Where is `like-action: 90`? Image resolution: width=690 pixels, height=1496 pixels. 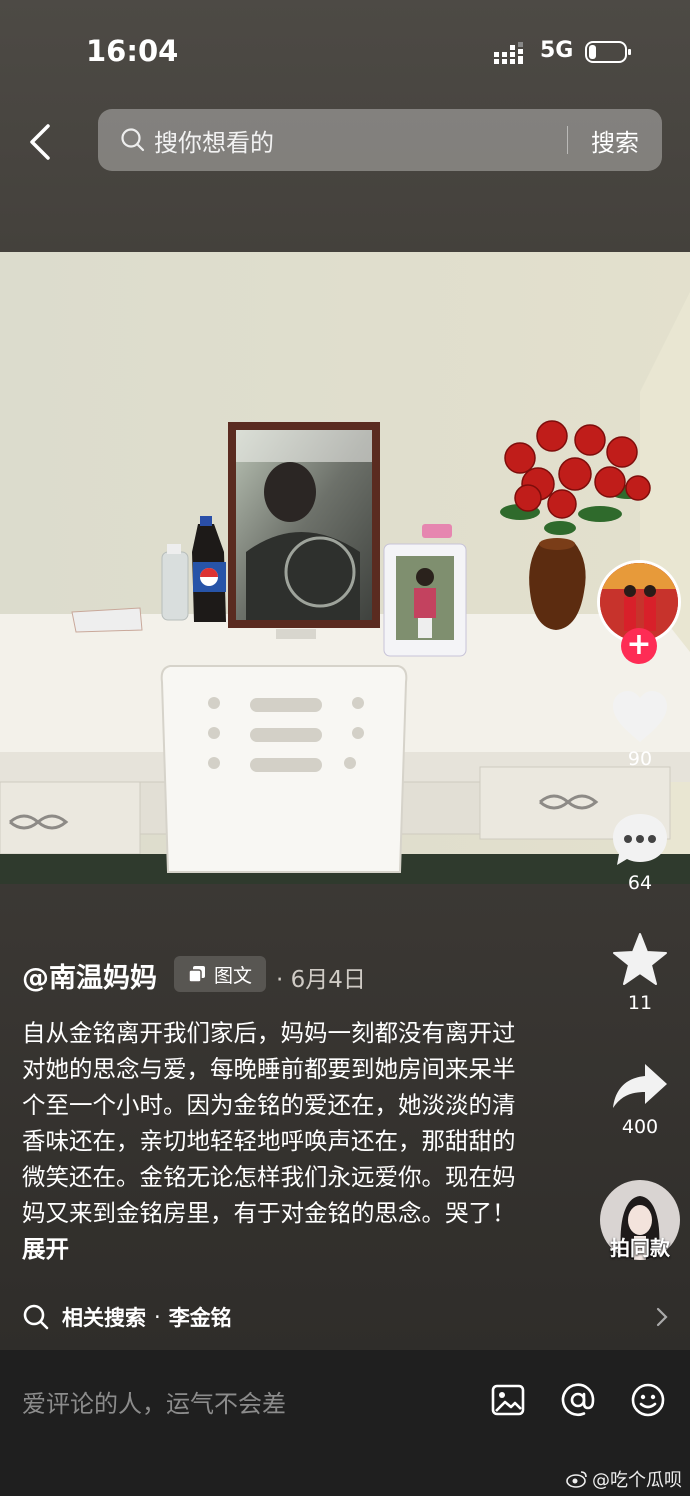
like-action: 90 is located at coordinates (640, 730).